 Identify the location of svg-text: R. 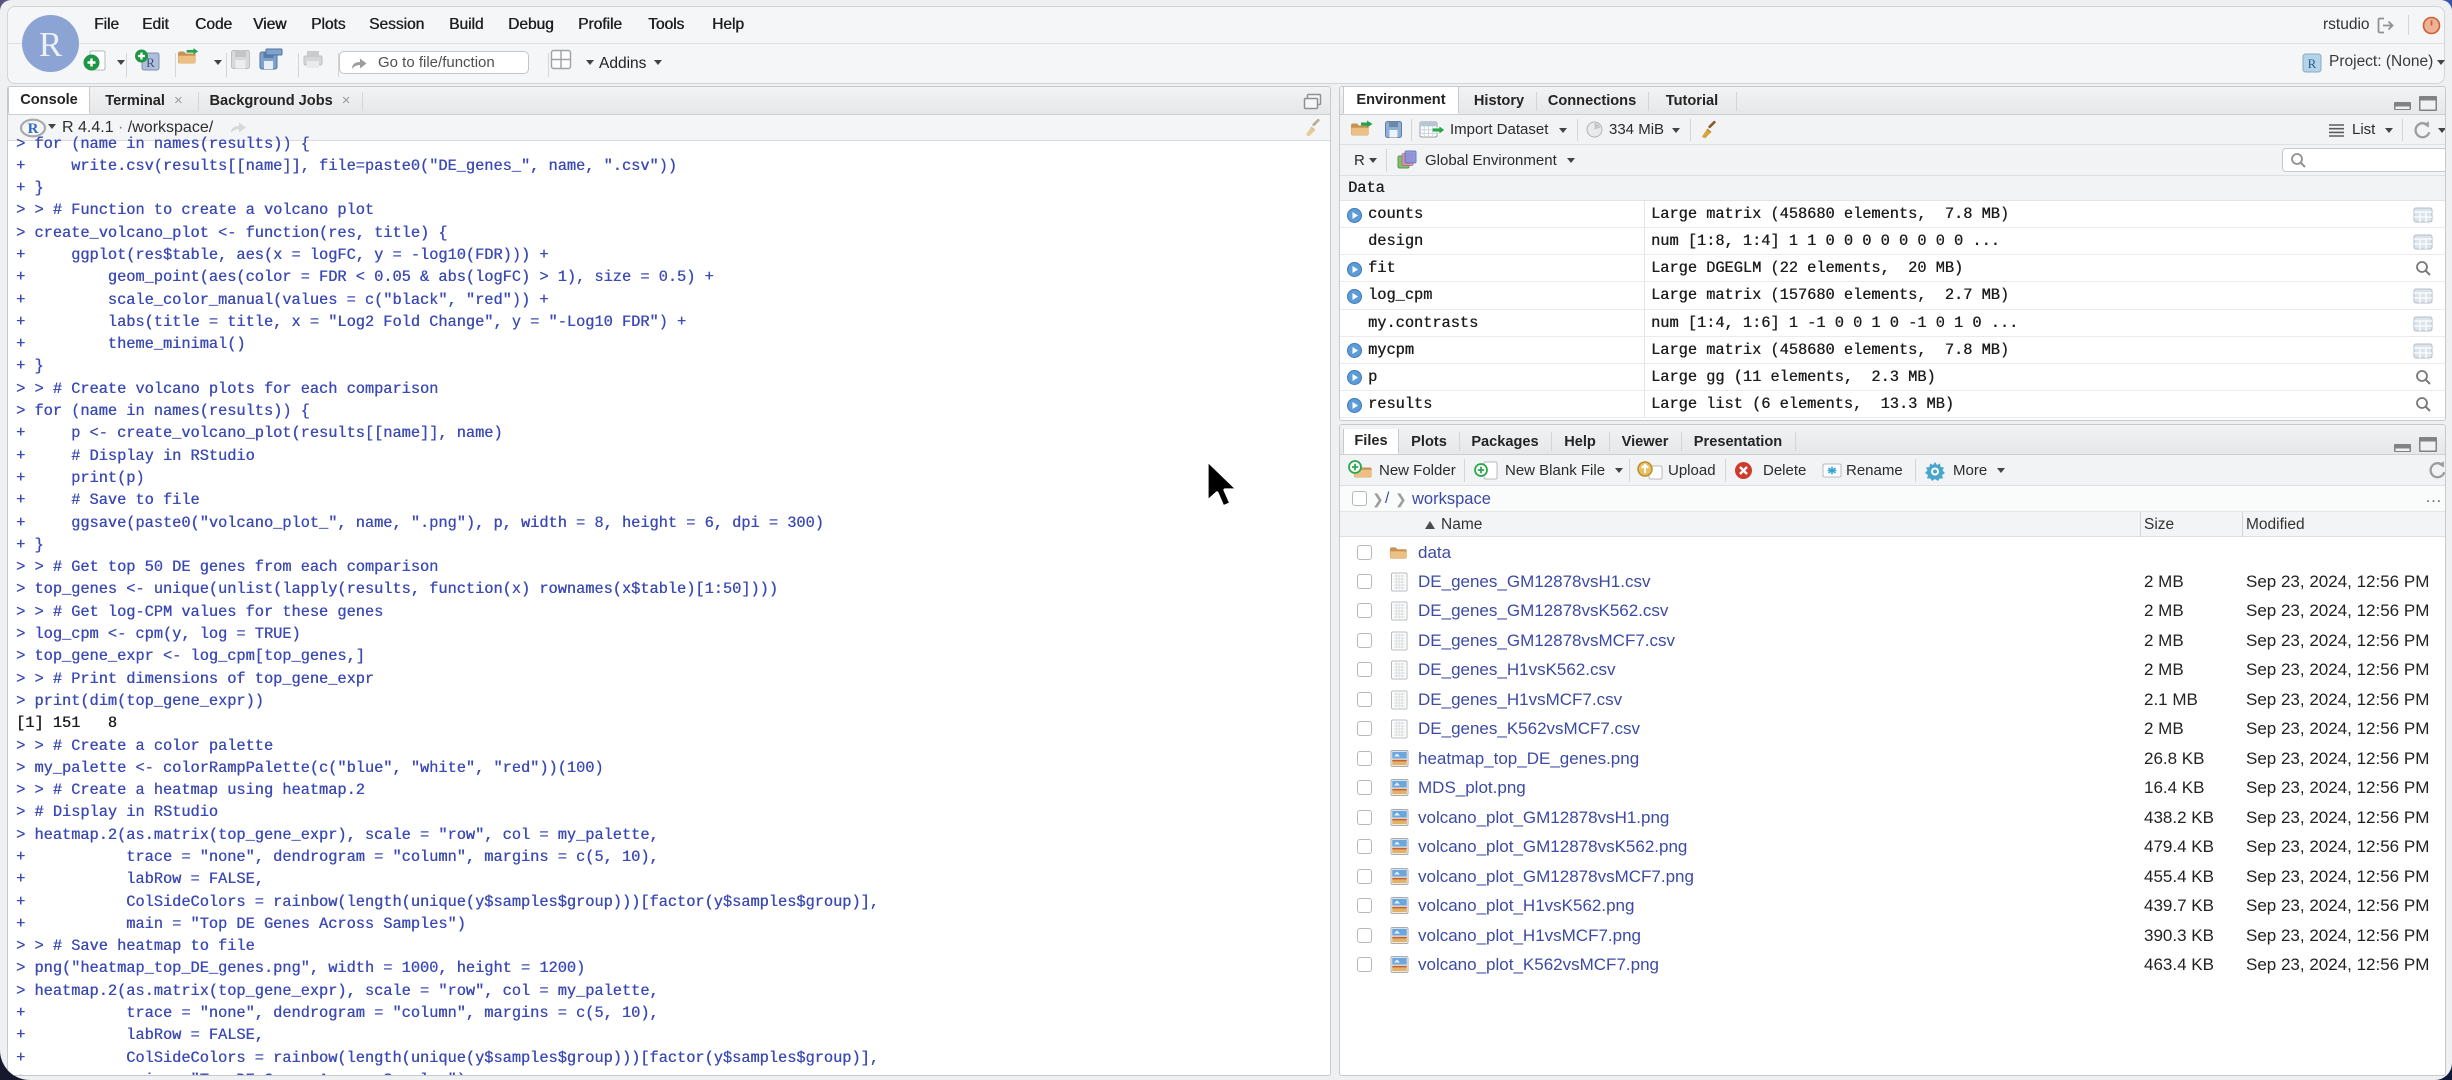
(2312, 63).